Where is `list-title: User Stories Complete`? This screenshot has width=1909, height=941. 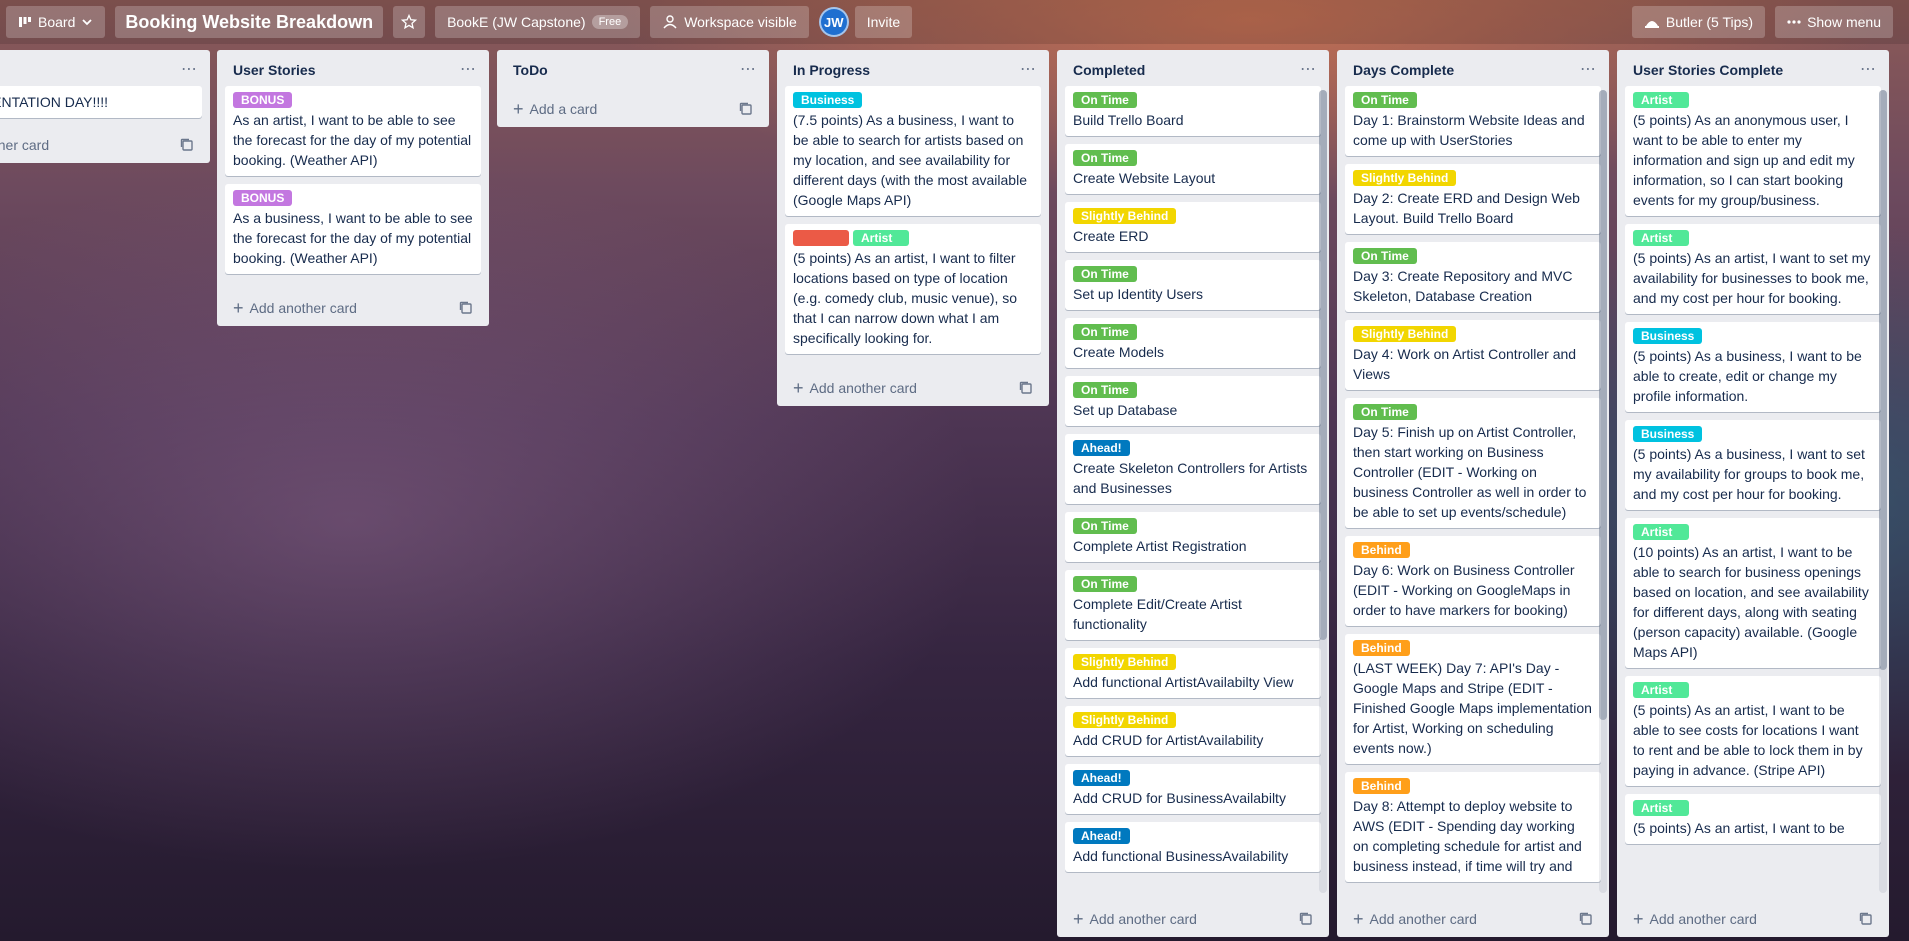 list-title: User Stories Complete is located at coordinates (1708, 70).